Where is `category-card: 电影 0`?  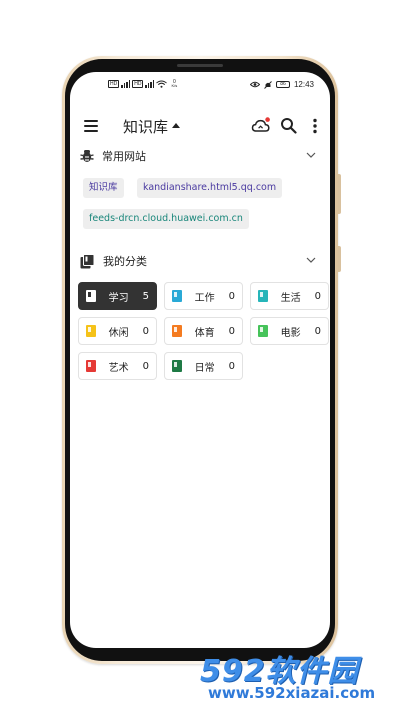
category-card: 电影 0 is located at coordinates (289, 331).